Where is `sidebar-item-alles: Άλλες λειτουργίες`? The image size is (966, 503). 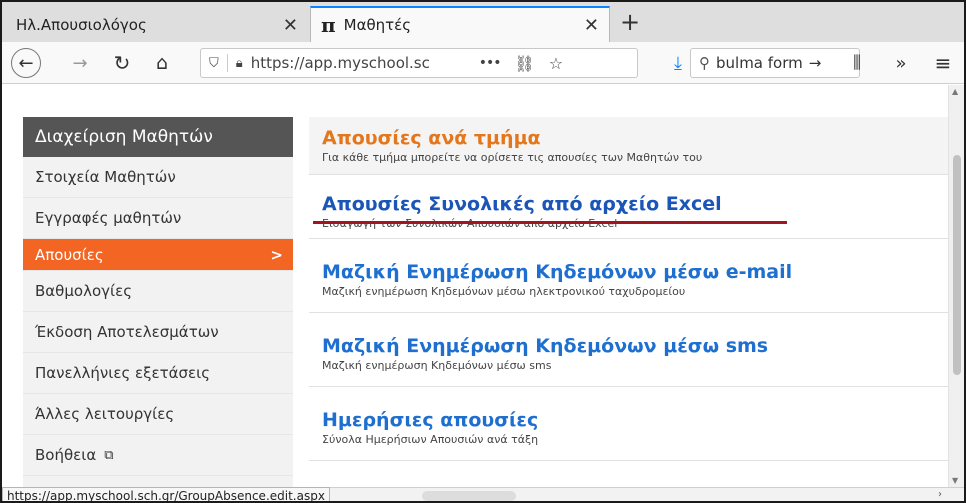
sidebar-item-alles: Άλλες λειτουργίες is located at coordinates (158, 414).